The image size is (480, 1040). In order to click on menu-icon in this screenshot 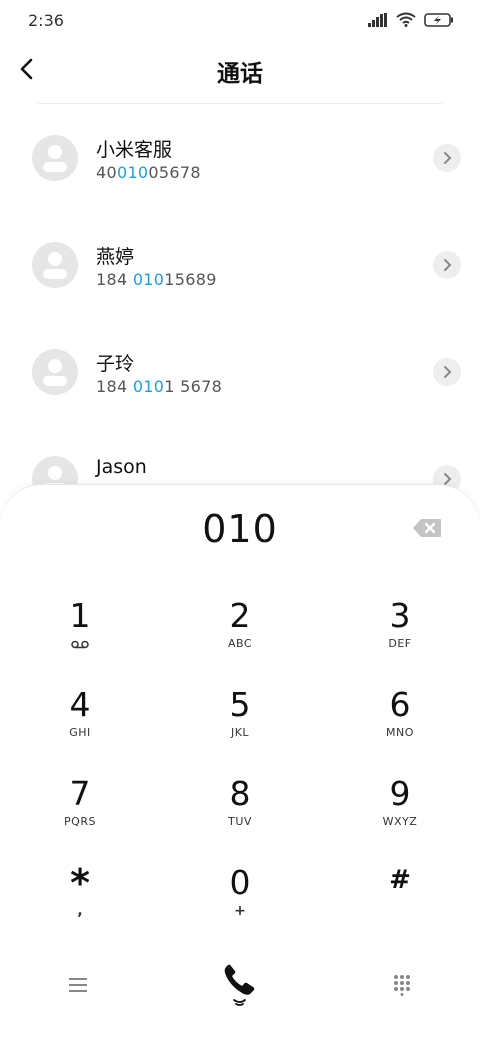, I will do `click(78, 985)`.